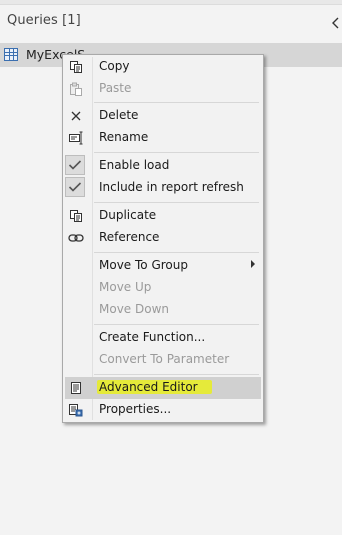 This screenshot has height=535, width=342. I want to click on menu-item-include-refresh: Include in report refresh, so click(163, 188).